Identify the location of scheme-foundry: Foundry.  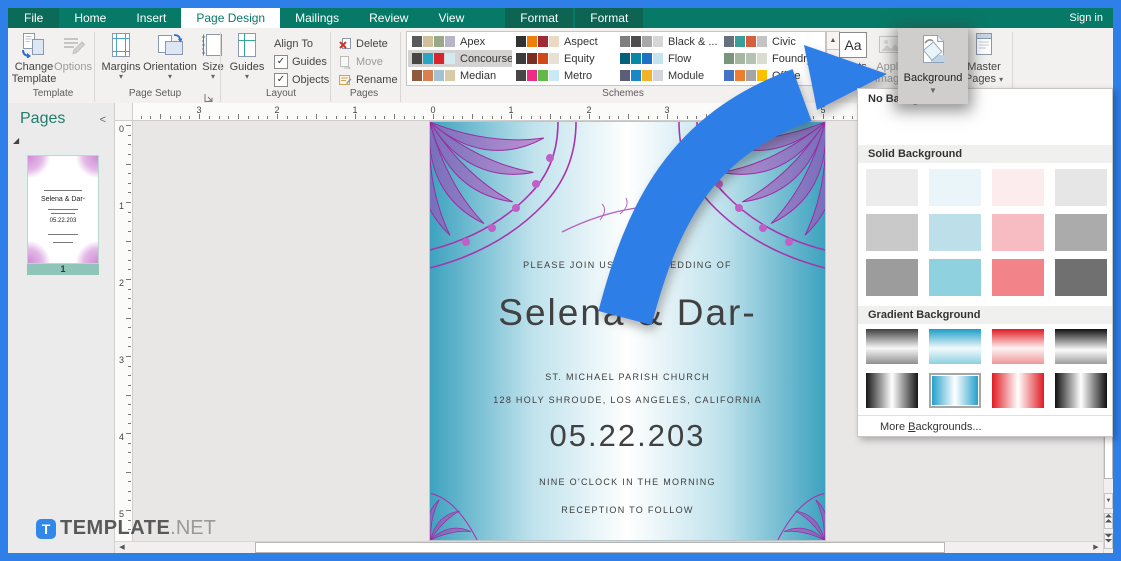
(772, 58).